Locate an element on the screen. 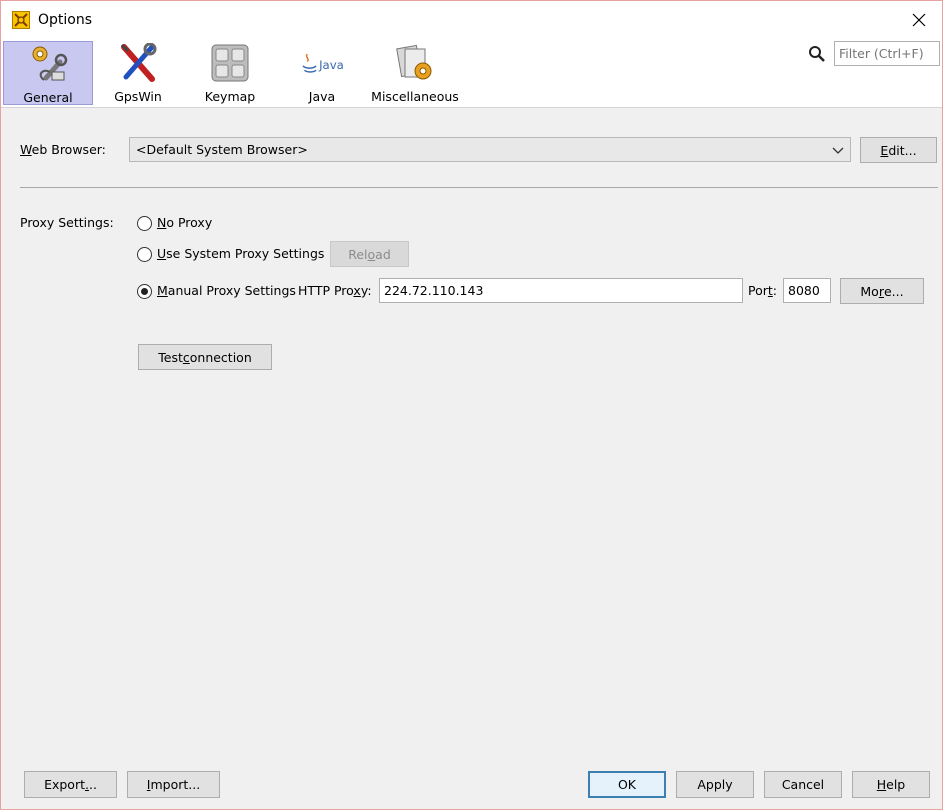 This screenshot has height=810, width=943. web-browser-select: <Default System Browser> is located at coordinates (490, 149).